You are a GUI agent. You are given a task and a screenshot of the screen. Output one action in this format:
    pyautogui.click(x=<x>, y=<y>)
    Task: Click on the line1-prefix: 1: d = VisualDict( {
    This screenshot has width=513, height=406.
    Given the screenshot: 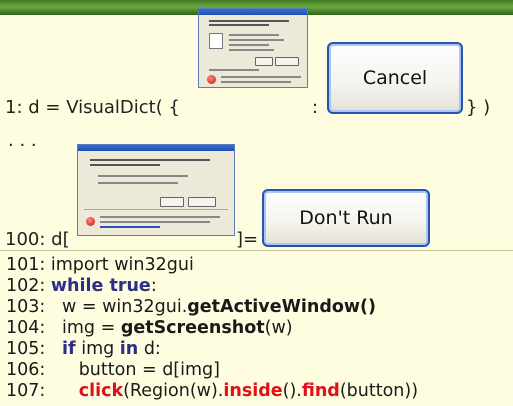 What is the action you would take?
    pyautogui.click(x=92, y=107)
    